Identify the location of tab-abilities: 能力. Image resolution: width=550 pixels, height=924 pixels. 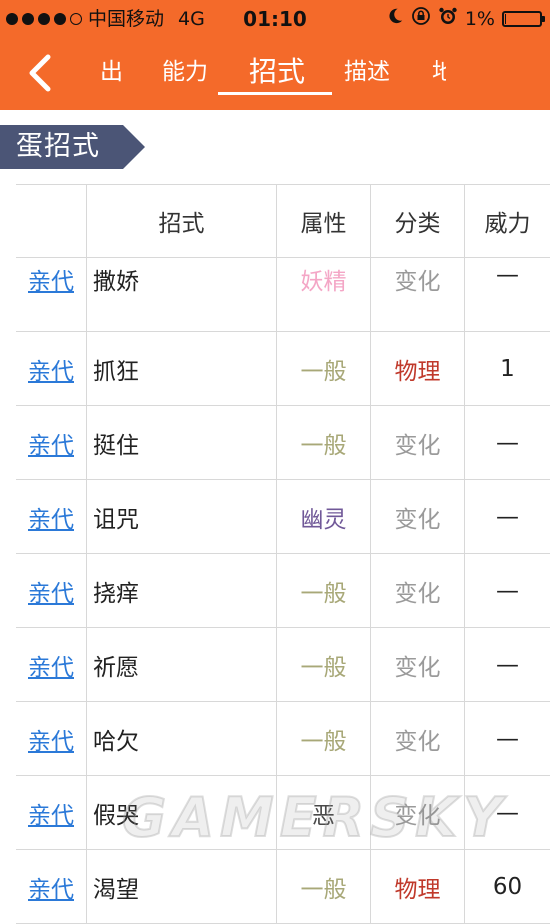
(185, 72).